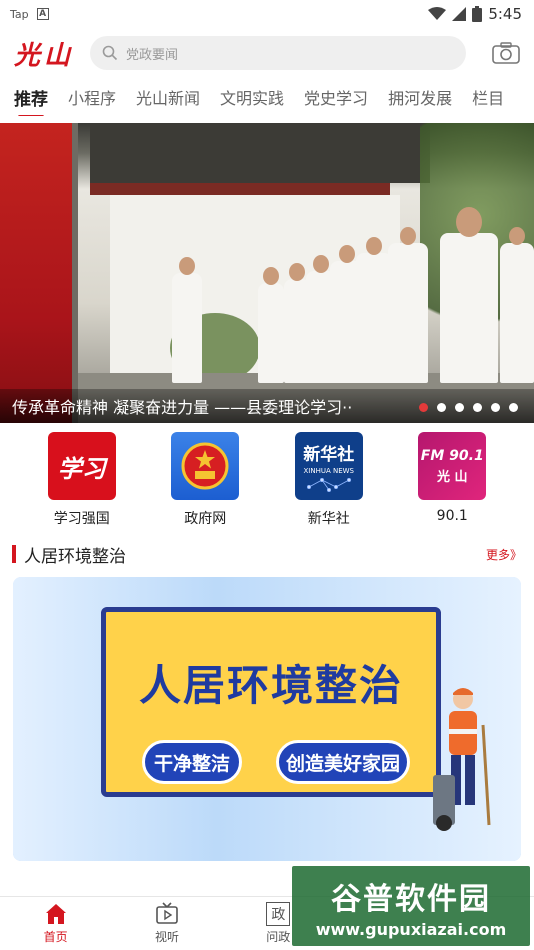 The height and width of the screenshot is (950, 534). I want to click on feature-pill-home: 创造美好家园, so click(343, 762).